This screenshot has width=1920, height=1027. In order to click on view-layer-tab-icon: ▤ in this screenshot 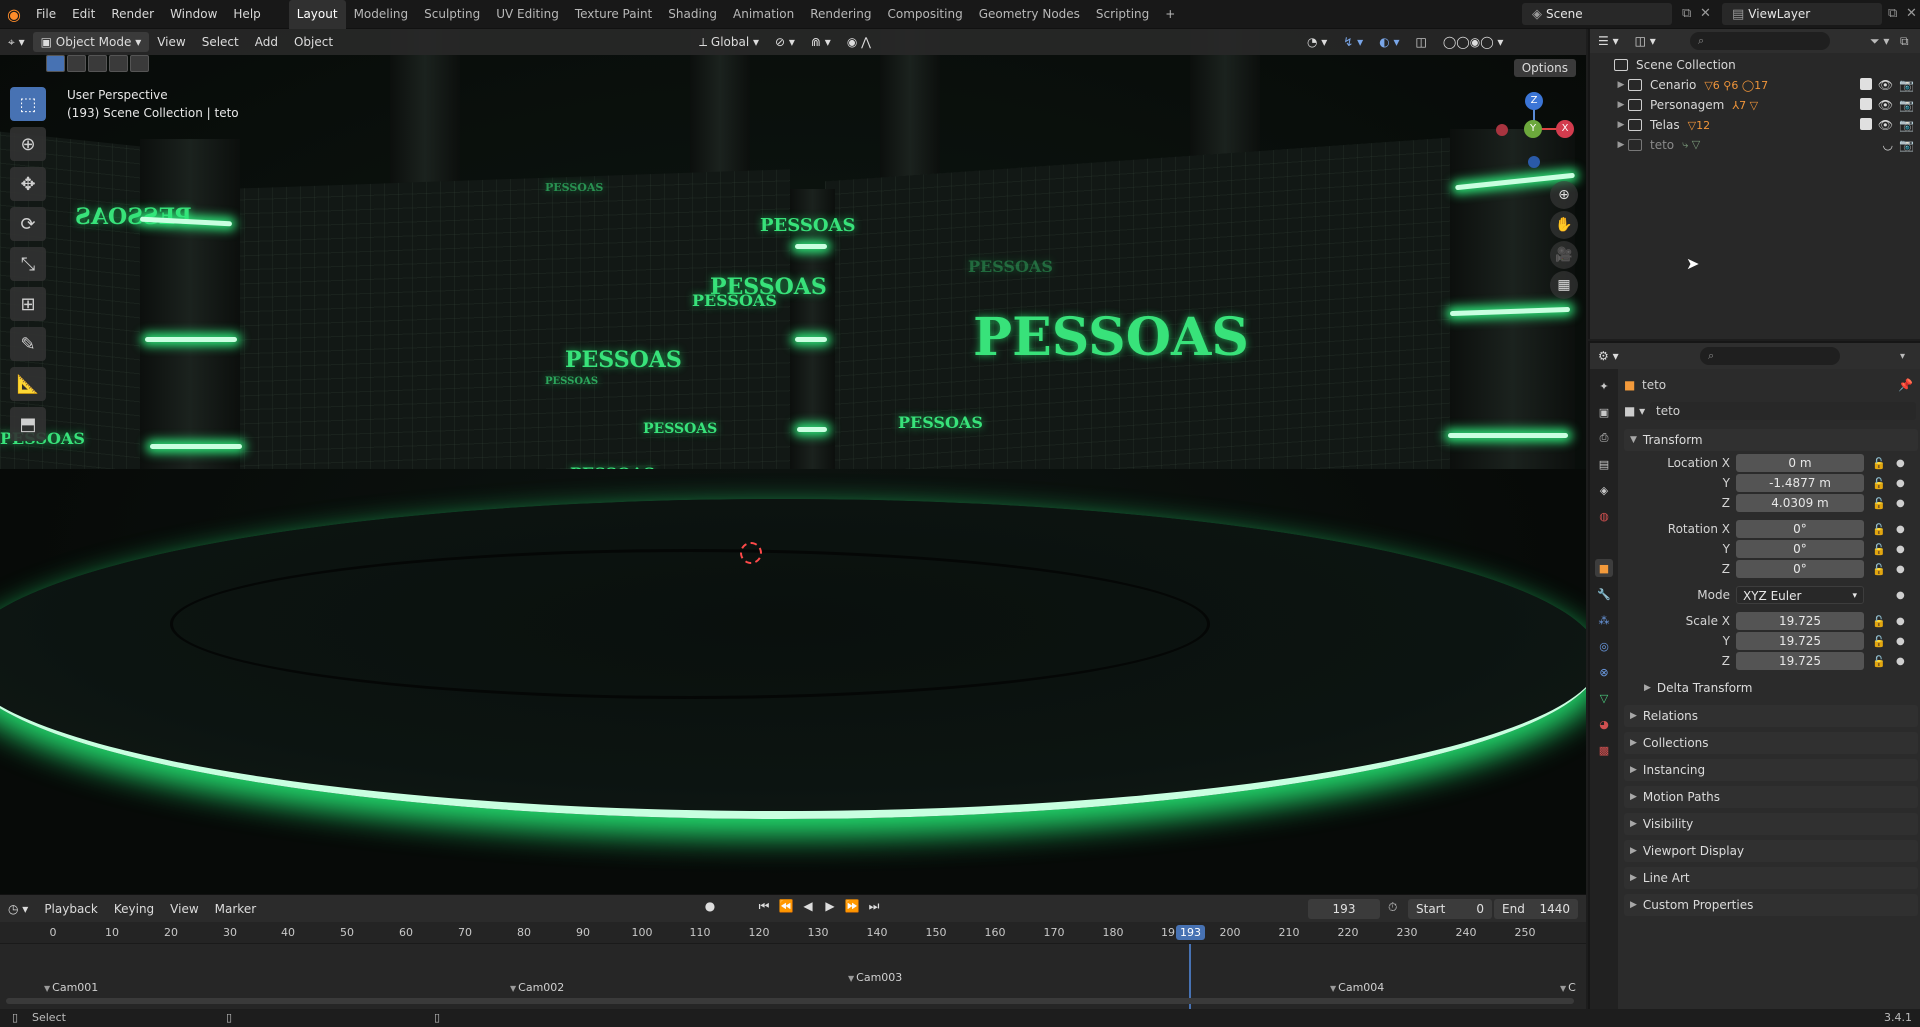, I will do `click(1604, 464)`.